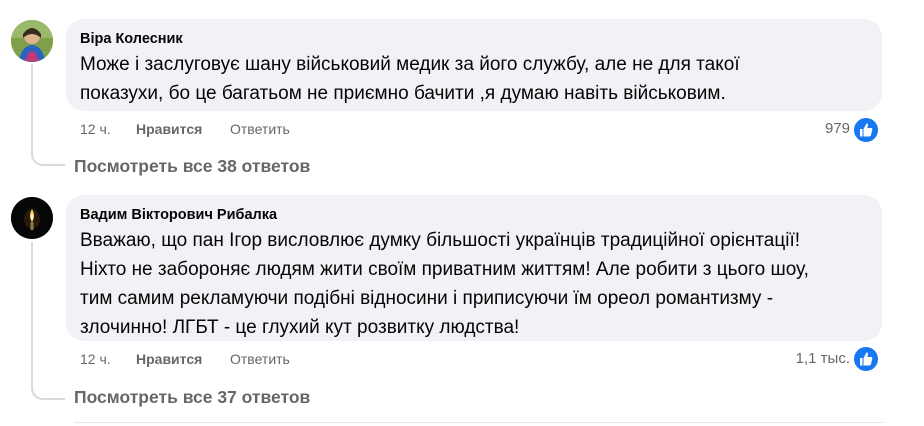 The image size is (924, 426). What do you see at coordinates (810, 358) in the screenshot?
I see `reaction-count: 1,1 тыс.` at bounding box center [810, 358].